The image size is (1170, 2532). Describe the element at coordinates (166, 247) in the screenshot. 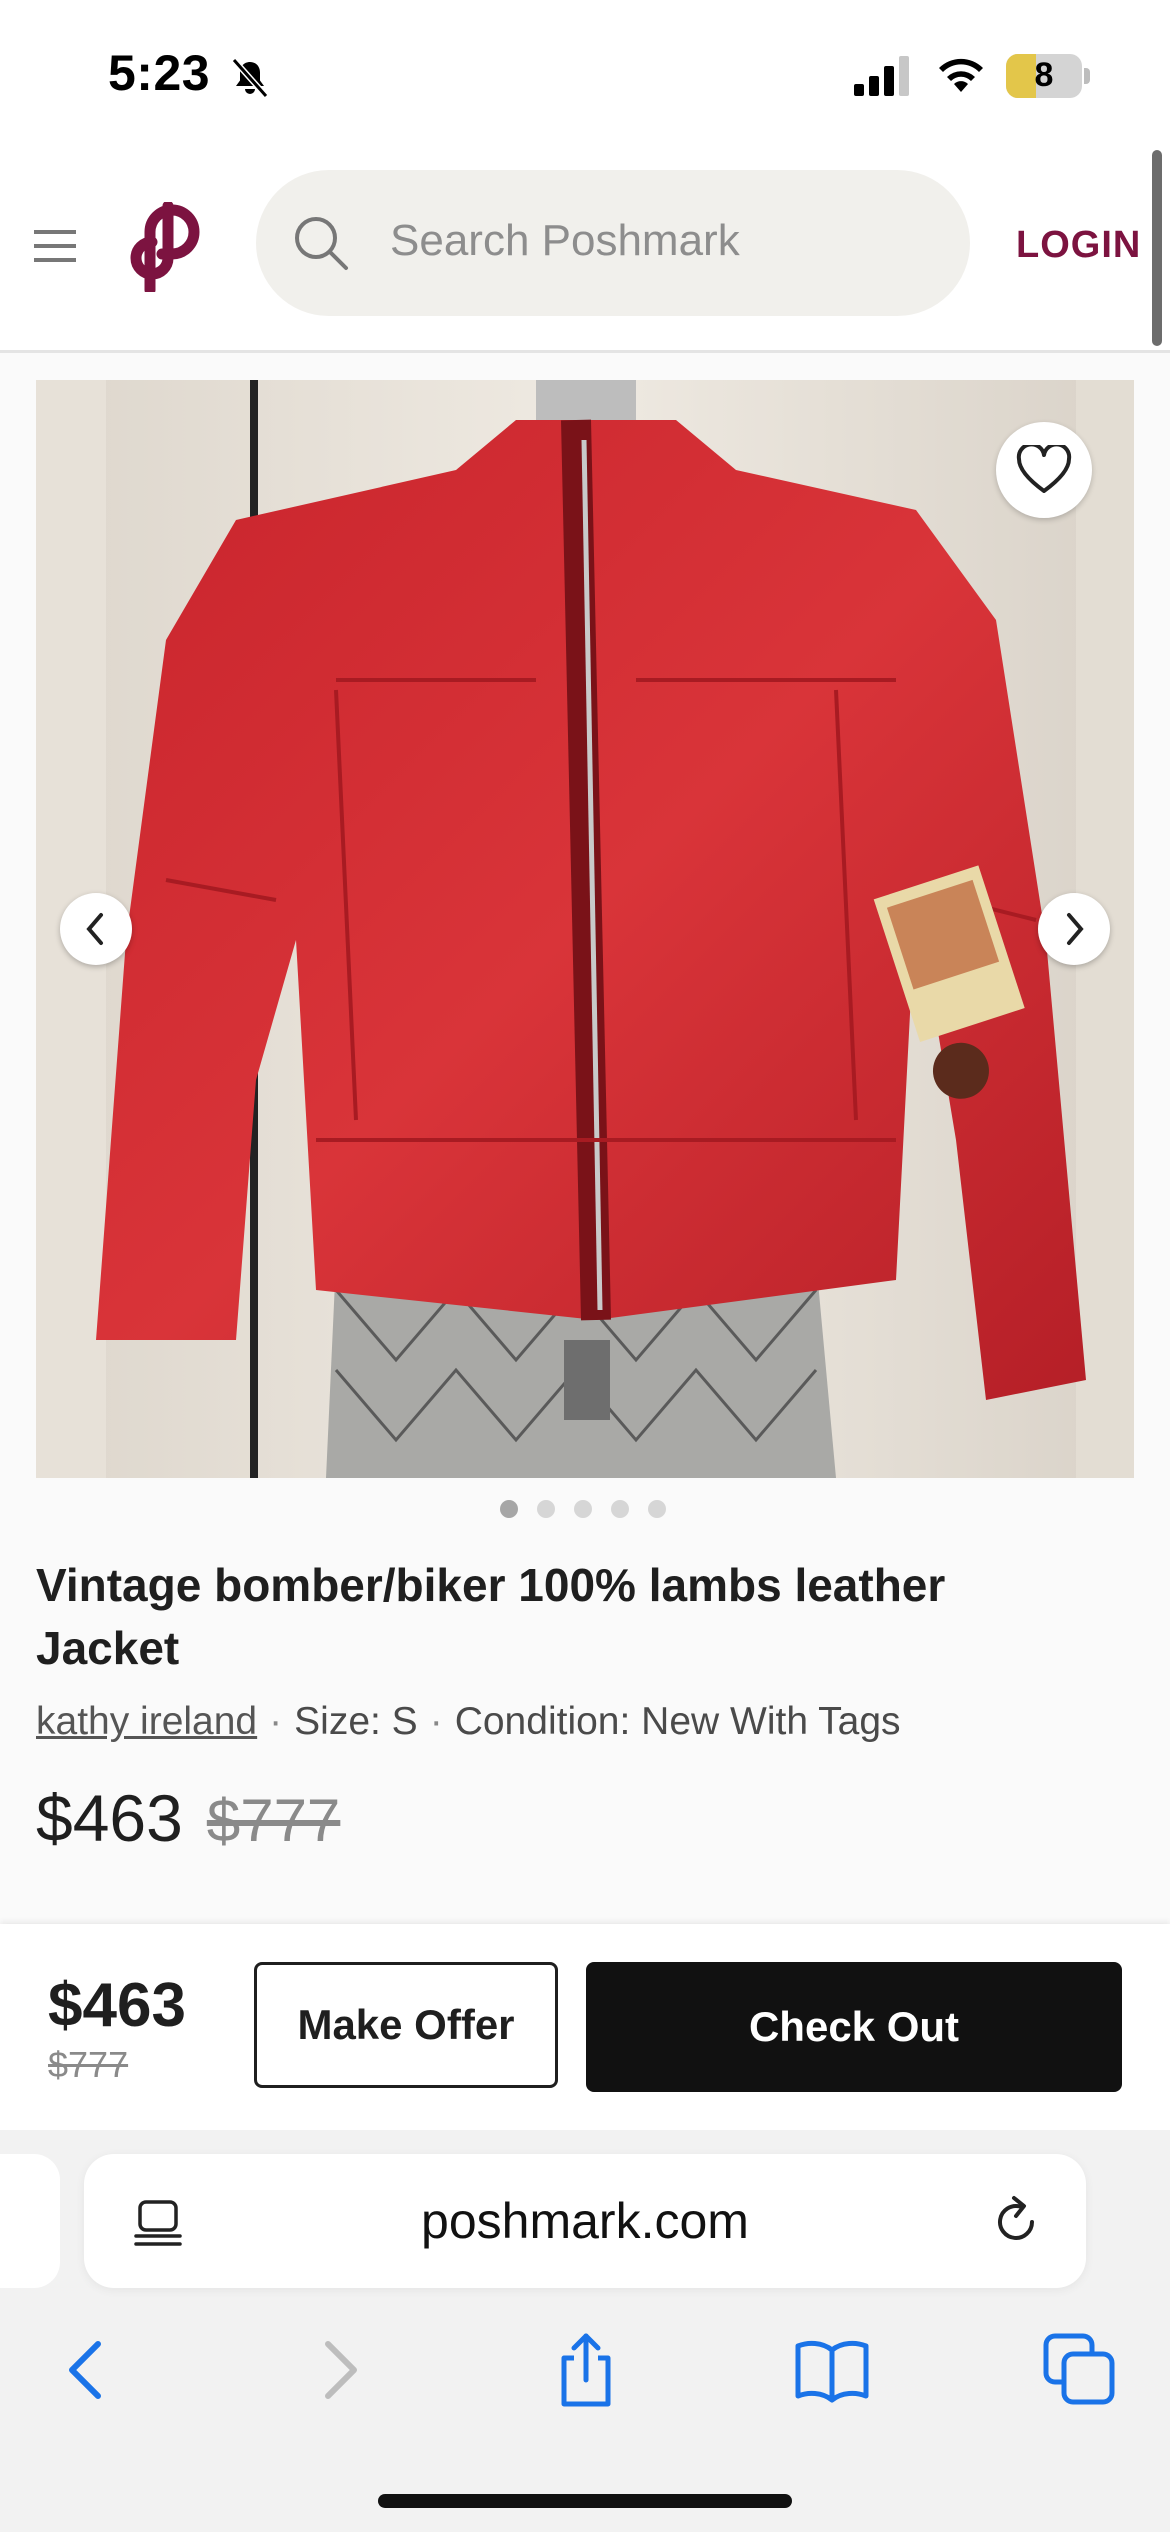

I see `poshmark-logo-icon` at that location.